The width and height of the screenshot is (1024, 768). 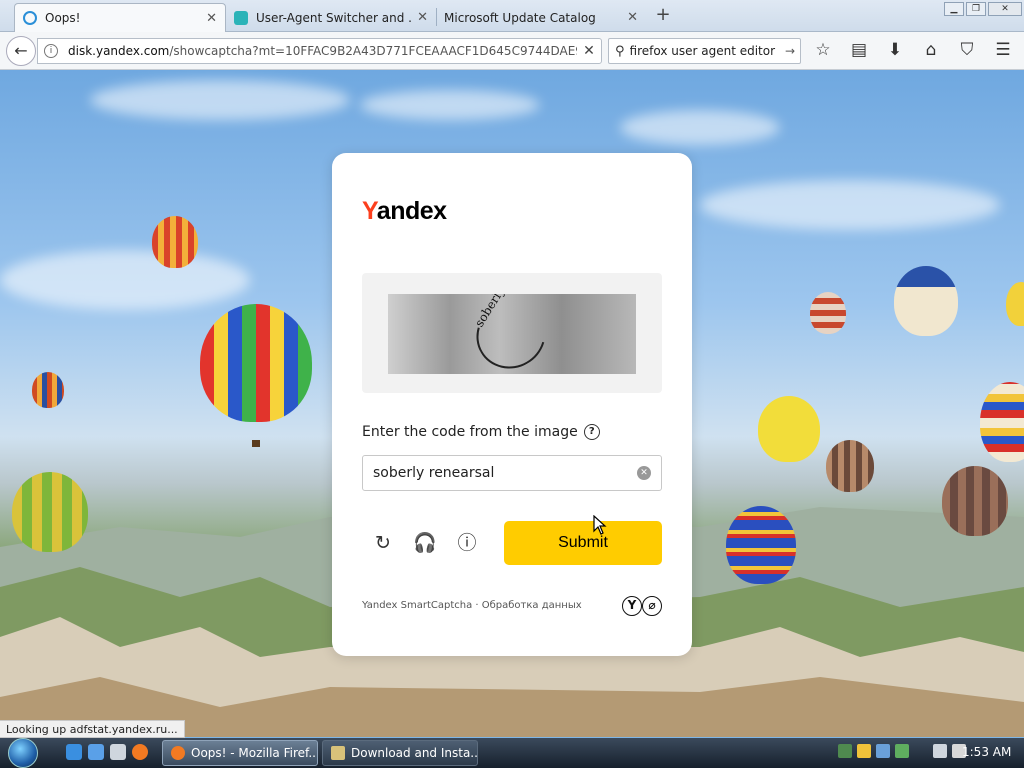 What do you see at coordinates (120, 17) in the screenshot?
I see `tab-oops: Oops! ✕` at bounding box center [120, 17].